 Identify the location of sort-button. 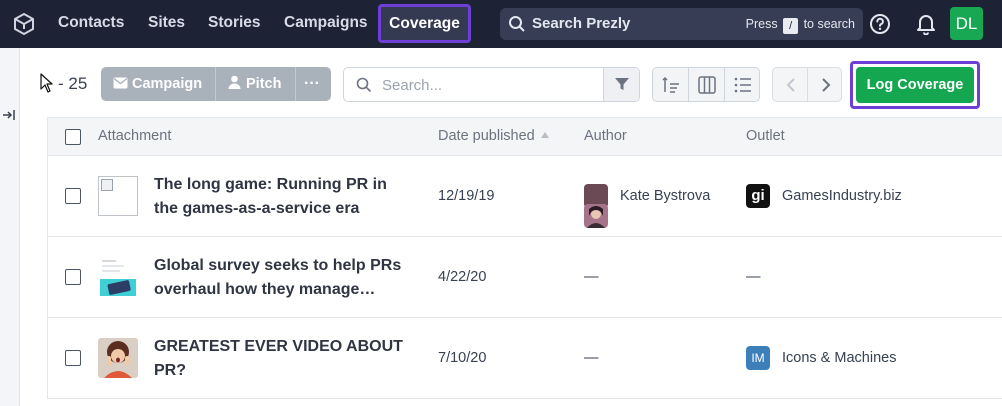
(671, 84).